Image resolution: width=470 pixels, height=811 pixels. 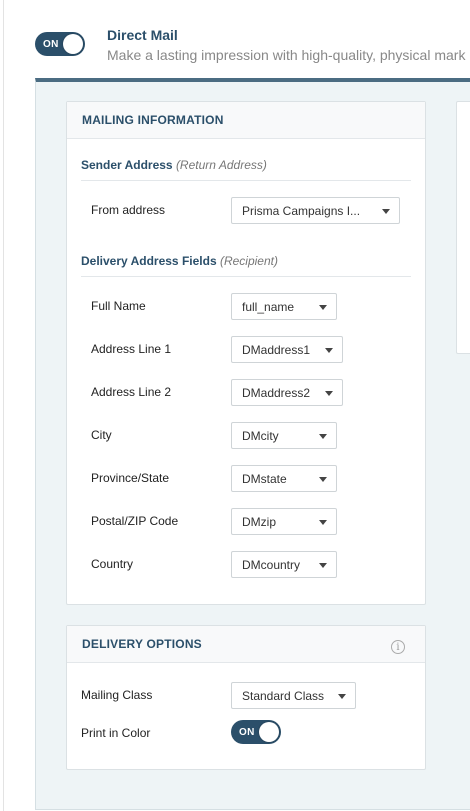 What do you see at coordinates (174, 165) in the screenshot?
I see `sender-address-label: Sender Address (Return Address)` at bounding box center [174, 165].